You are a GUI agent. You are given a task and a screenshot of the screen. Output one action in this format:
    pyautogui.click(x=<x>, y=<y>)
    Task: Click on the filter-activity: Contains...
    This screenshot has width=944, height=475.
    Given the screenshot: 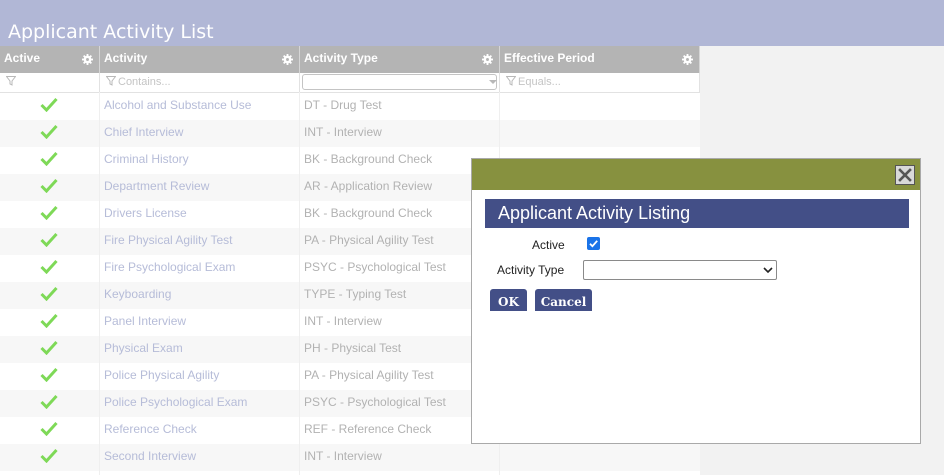 What is the action you would take?
    pyautogui.click(x=200, y=82)
    